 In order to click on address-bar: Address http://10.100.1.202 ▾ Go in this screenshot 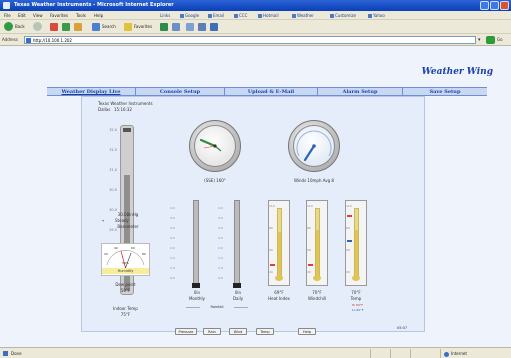, I will do `click(255, 40)`.